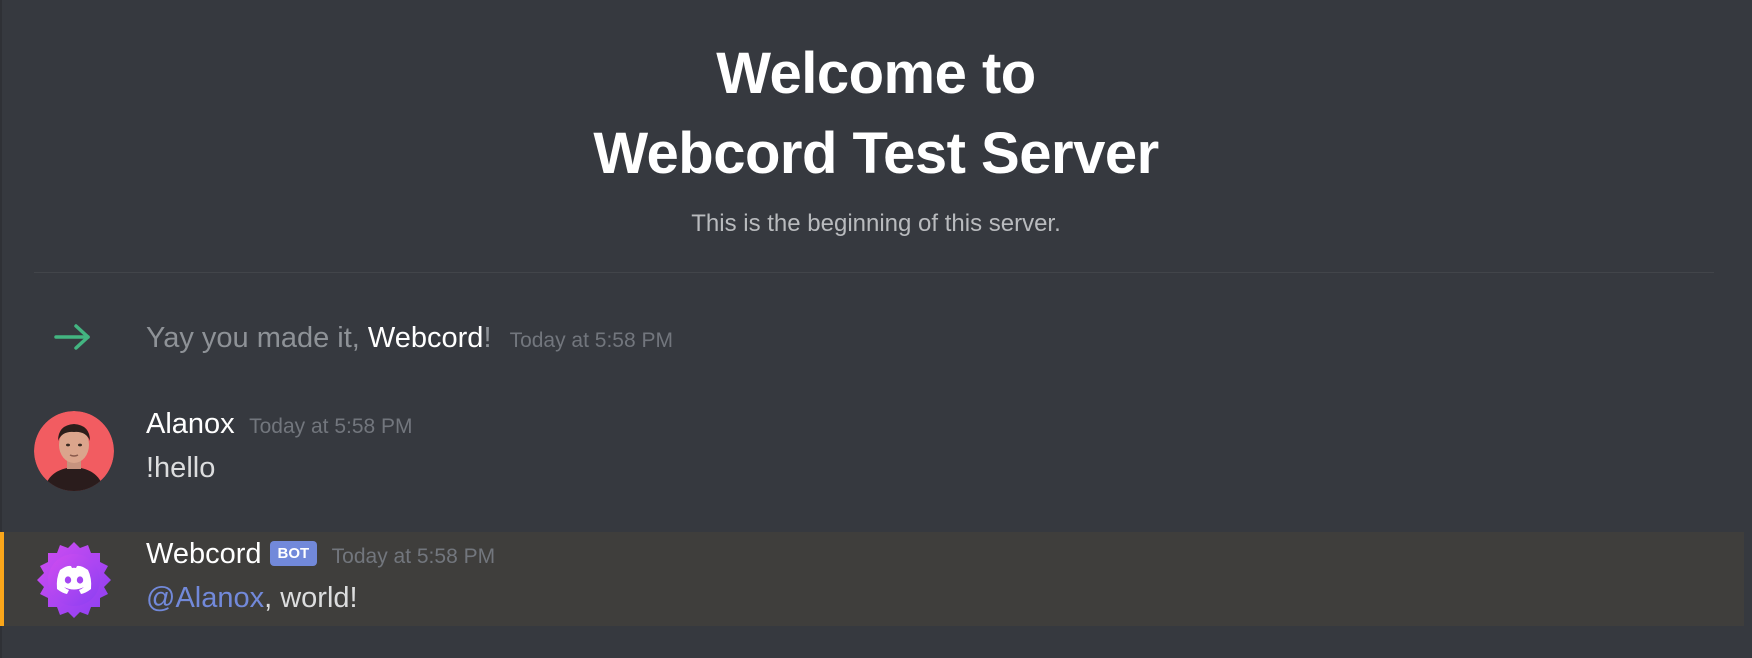 This screenshot has width=1752, height=658. I want to click on message-text: , world!, so click(311, 598).